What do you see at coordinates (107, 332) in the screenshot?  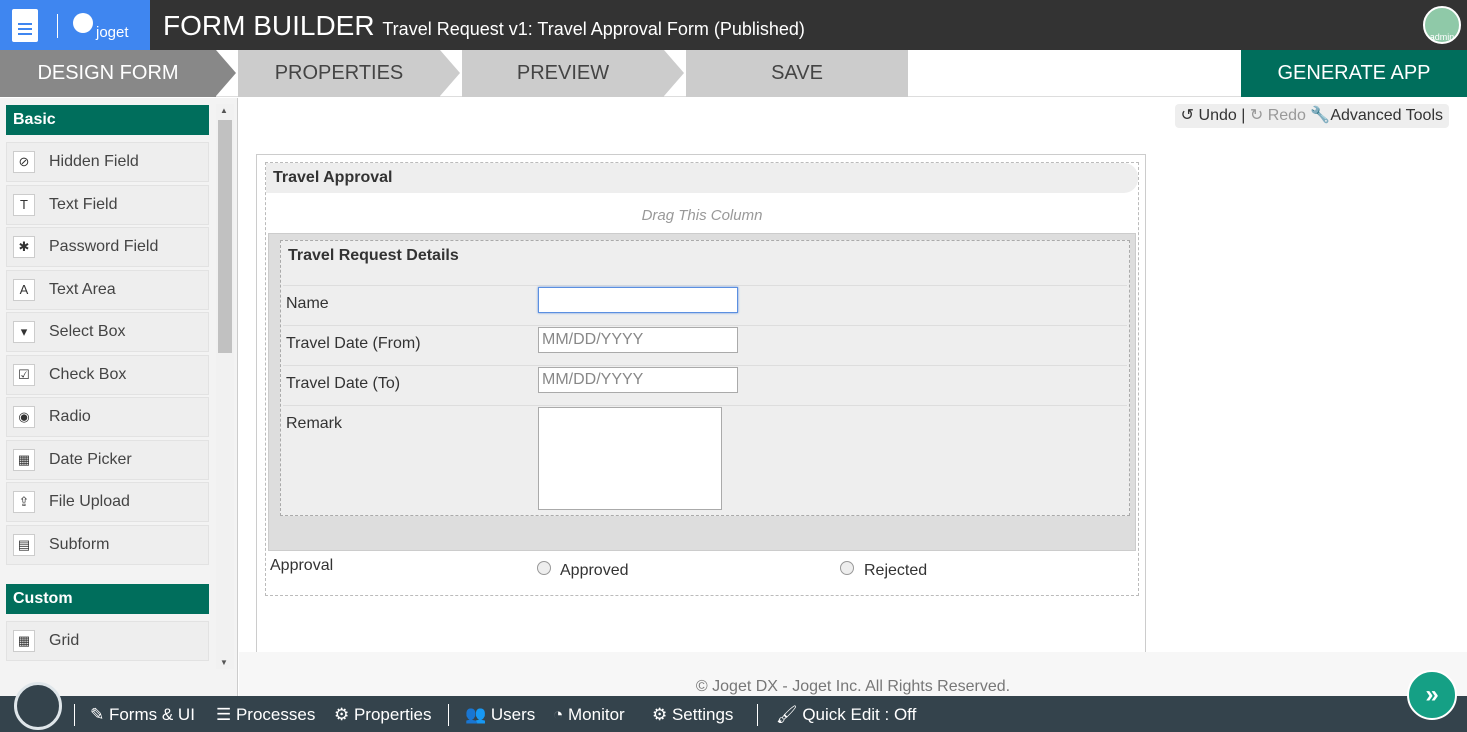 I see `palette-item-select-box: ▾ Select Box` at bounding box center [107, 332].